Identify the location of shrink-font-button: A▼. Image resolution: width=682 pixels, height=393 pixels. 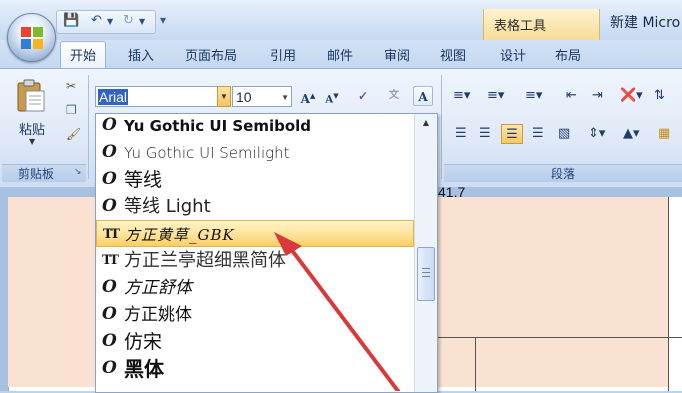
(332, 96).